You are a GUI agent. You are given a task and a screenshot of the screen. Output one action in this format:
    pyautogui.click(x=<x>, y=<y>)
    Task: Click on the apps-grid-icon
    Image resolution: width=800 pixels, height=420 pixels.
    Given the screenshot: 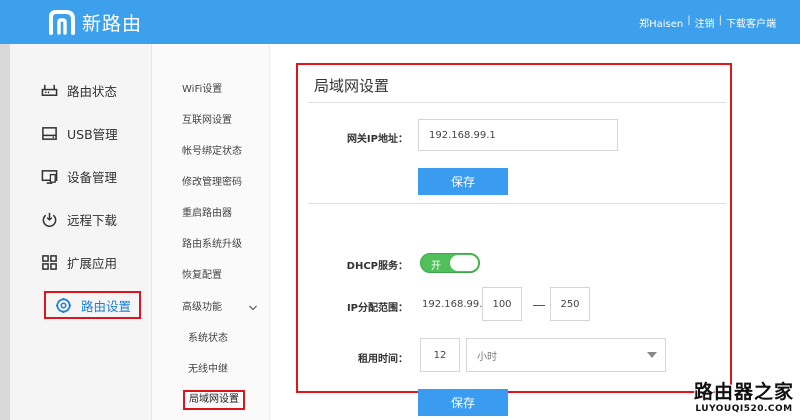 What is the action you would take?
    pyautogui.click(x=49, y=262)
    